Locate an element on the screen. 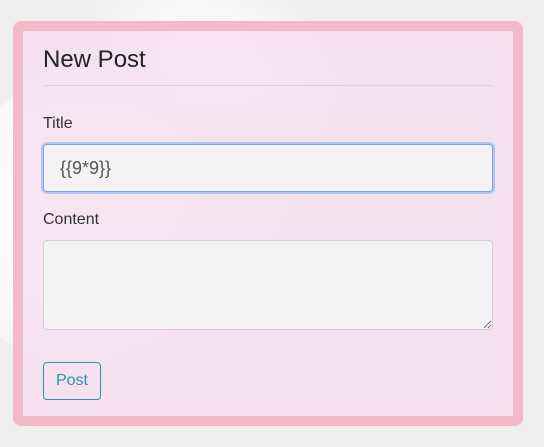  title-label: Title is located at coordinates (58, 123).